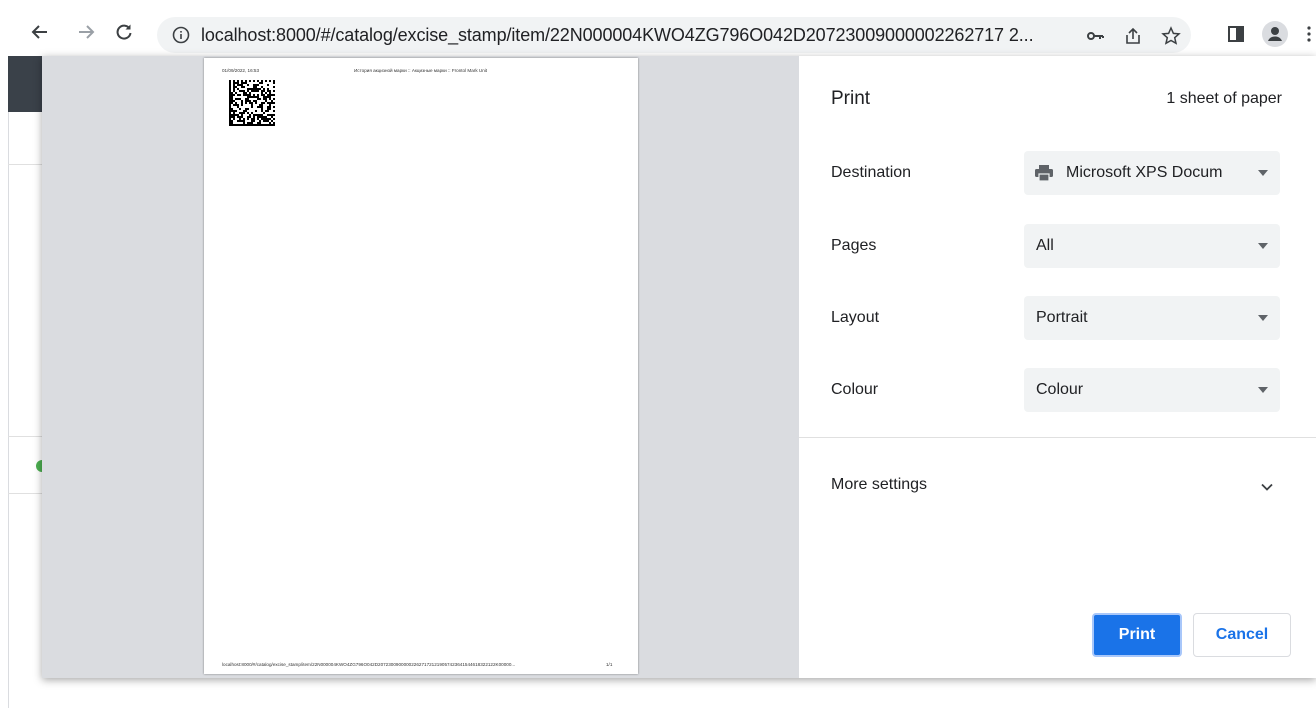 Image resolution: width=1316 pixels, height=708 pixels. Describe the element at coordinates (1152, 318) in the screenshot. I see `layout-select: Portrait` at that location.